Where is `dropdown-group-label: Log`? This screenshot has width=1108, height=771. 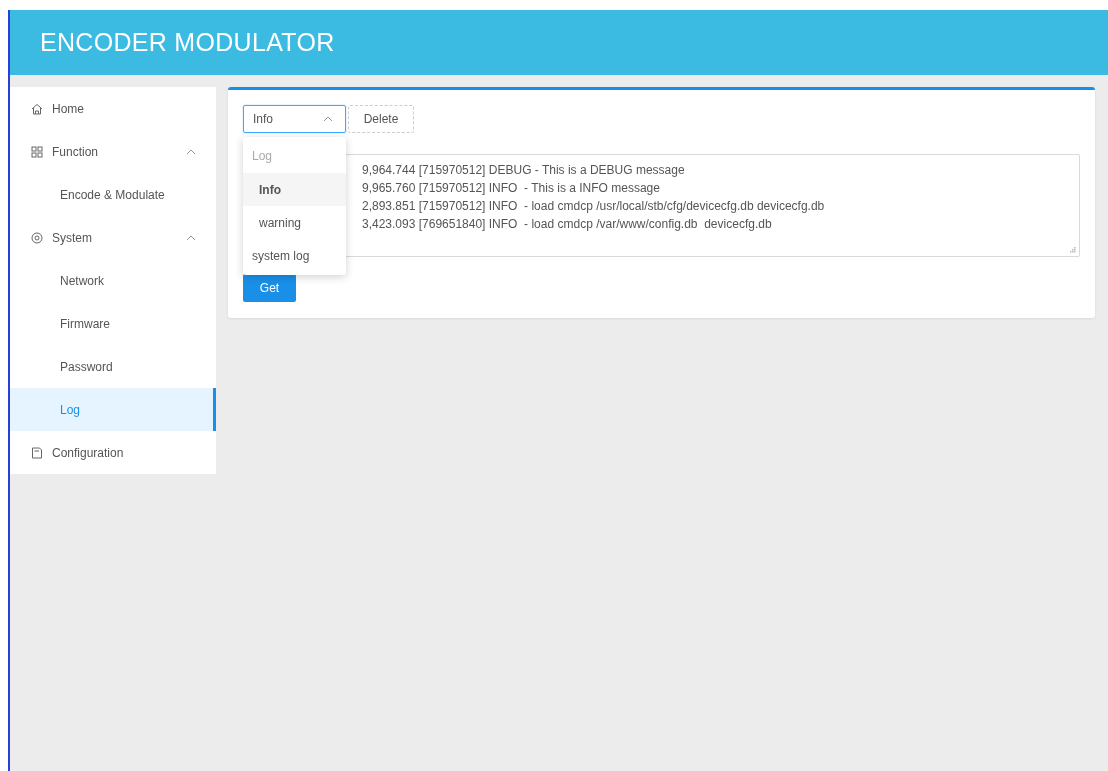 dropdown-group-label: Log is located at coordinates (262, 156).